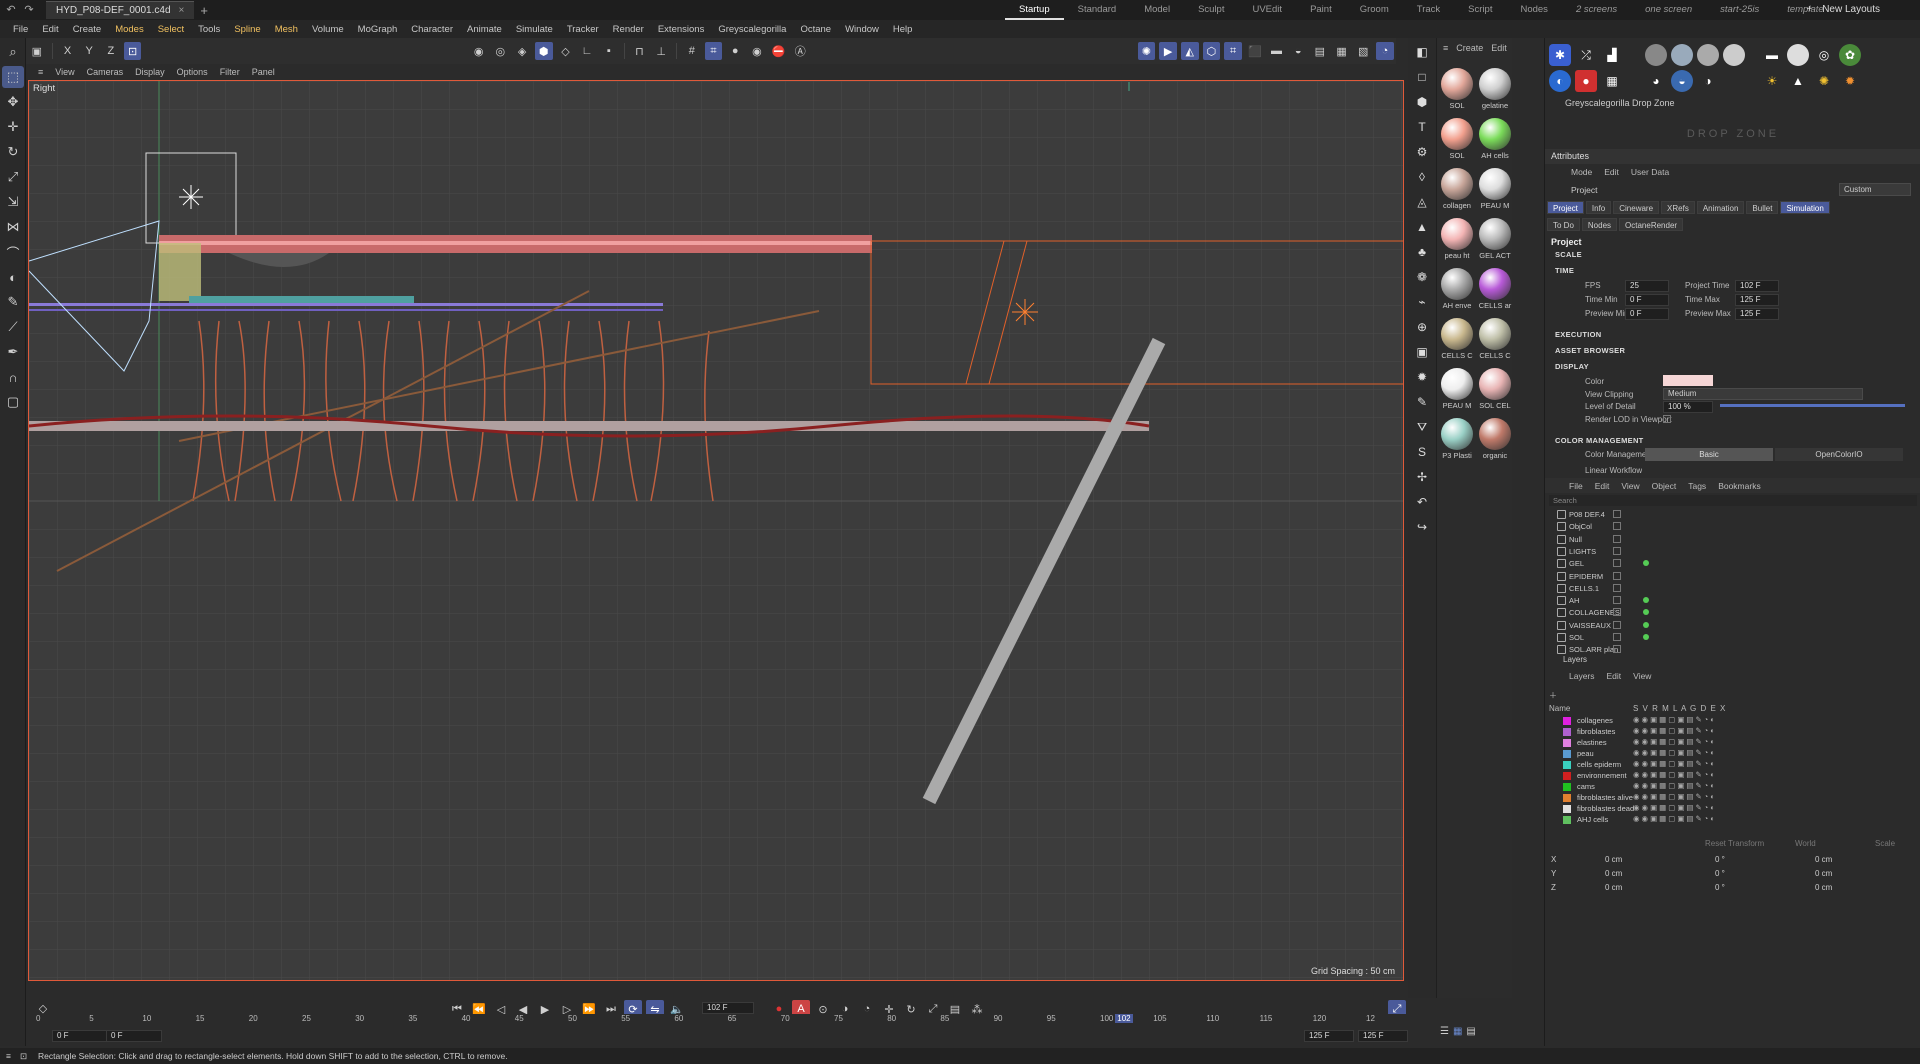  What do you see at coordinates (1734, 55) in the screenshot?
I see `sphere-white-icon` at bounding box center [1734, 55].